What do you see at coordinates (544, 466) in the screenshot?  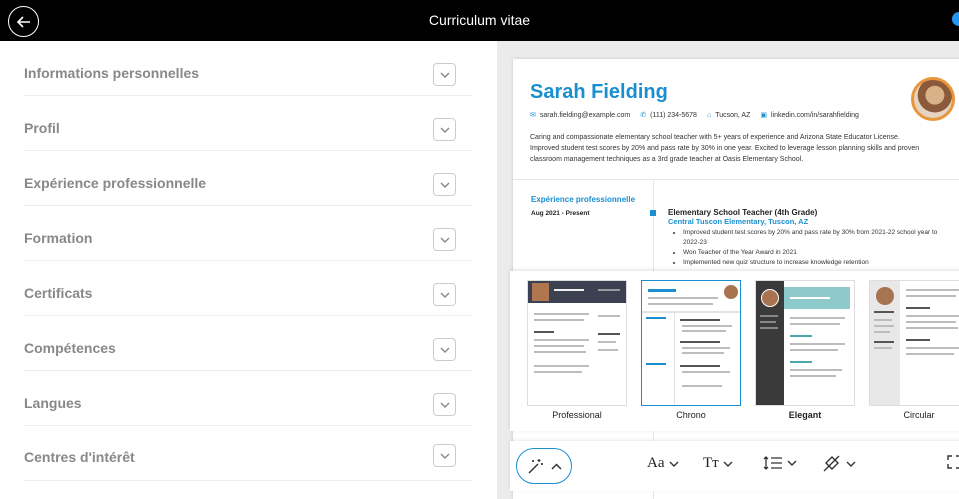 I see `ai-magic-button` at bounding box center [544, 466].